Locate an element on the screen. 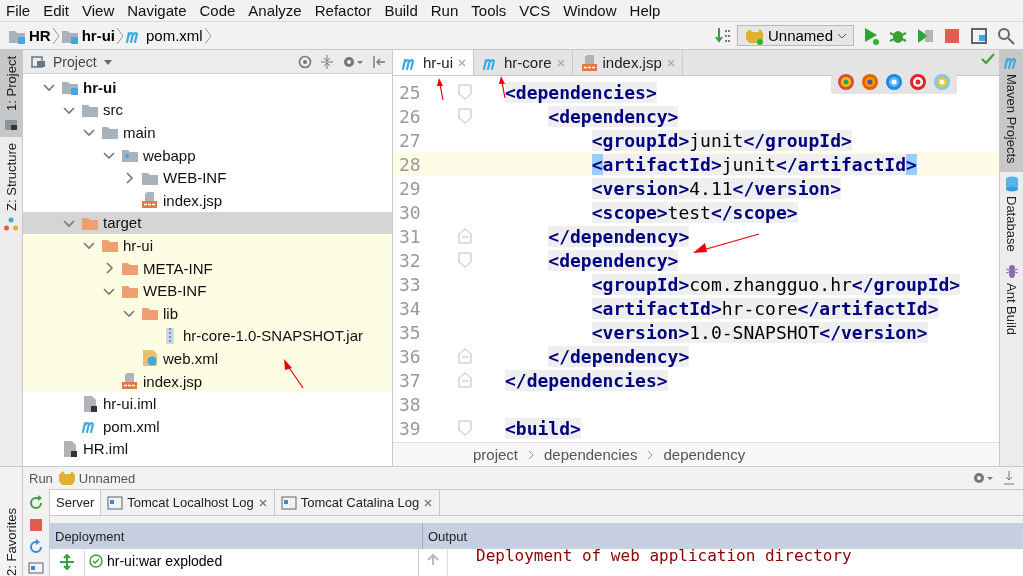  breadcrumb-item: dependencies is located at coordinates (591, 454).